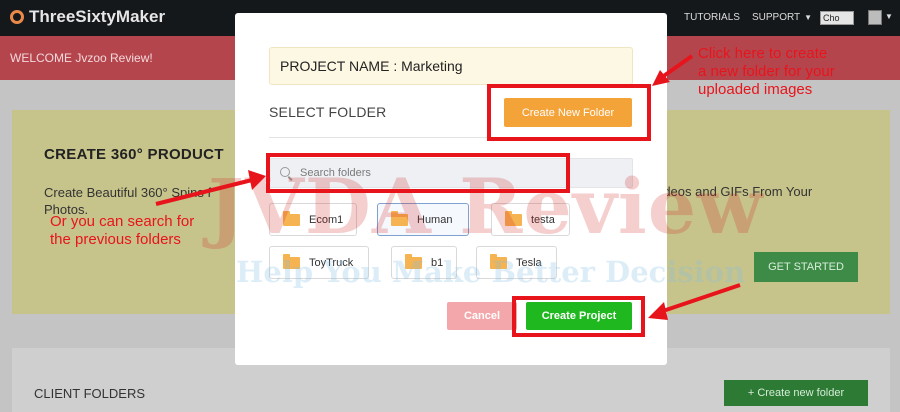  What do you see at coordinates (331, 262) in the screenshot?
I see `folder-chip-label: ToyTruck` at bounding box center [331, 262].